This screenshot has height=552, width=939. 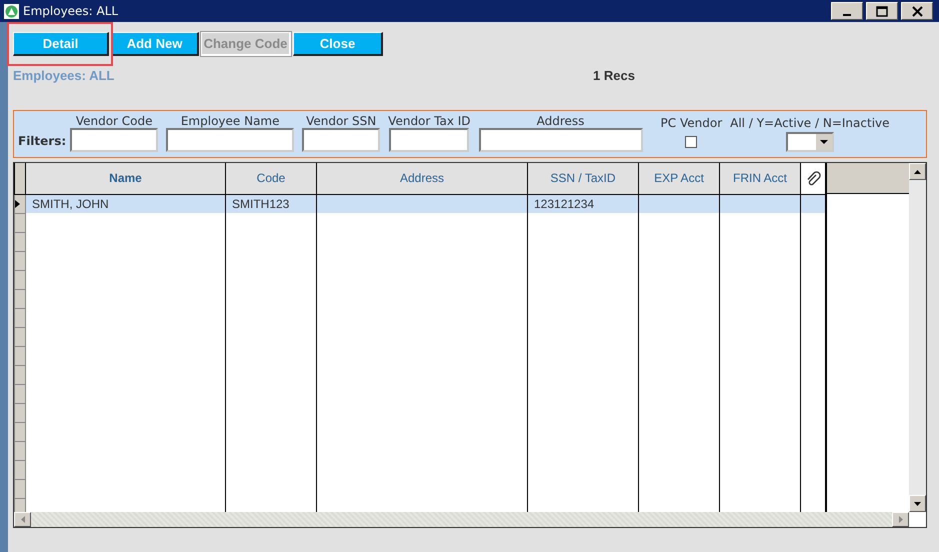 What do you see at coordinates (583, 203) in the screenshot?
I see `table-cell: 123121234` at bounding box center [583, 203].